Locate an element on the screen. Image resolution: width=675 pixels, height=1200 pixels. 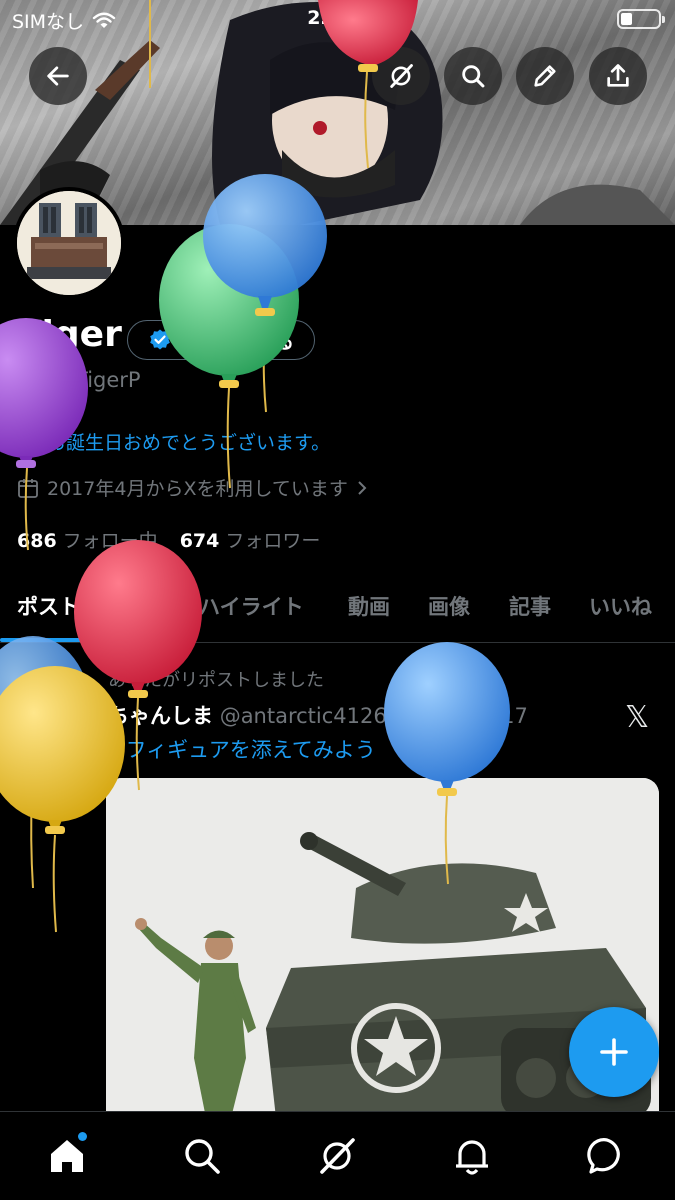
chevron-right-icon is located at coordinates (362, 487).